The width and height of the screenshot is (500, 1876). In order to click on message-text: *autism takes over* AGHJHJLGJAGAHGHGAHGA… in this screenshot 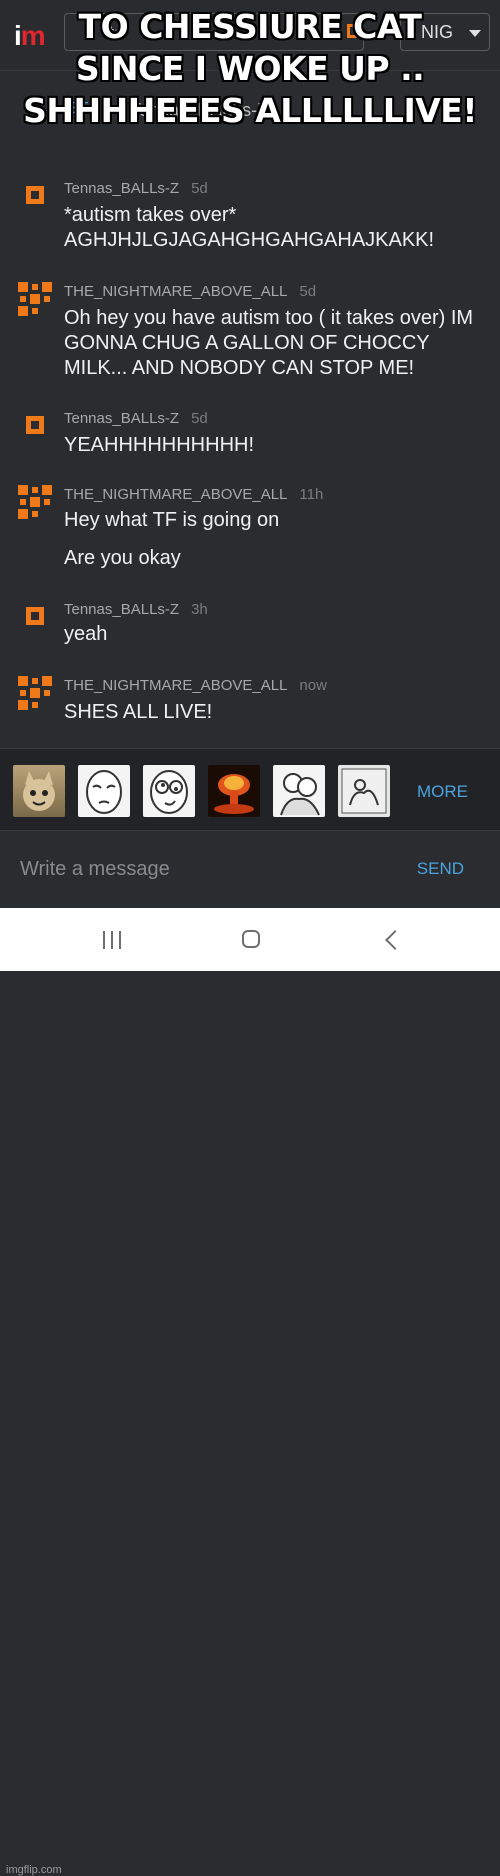, I will do `click(249, 227)`.